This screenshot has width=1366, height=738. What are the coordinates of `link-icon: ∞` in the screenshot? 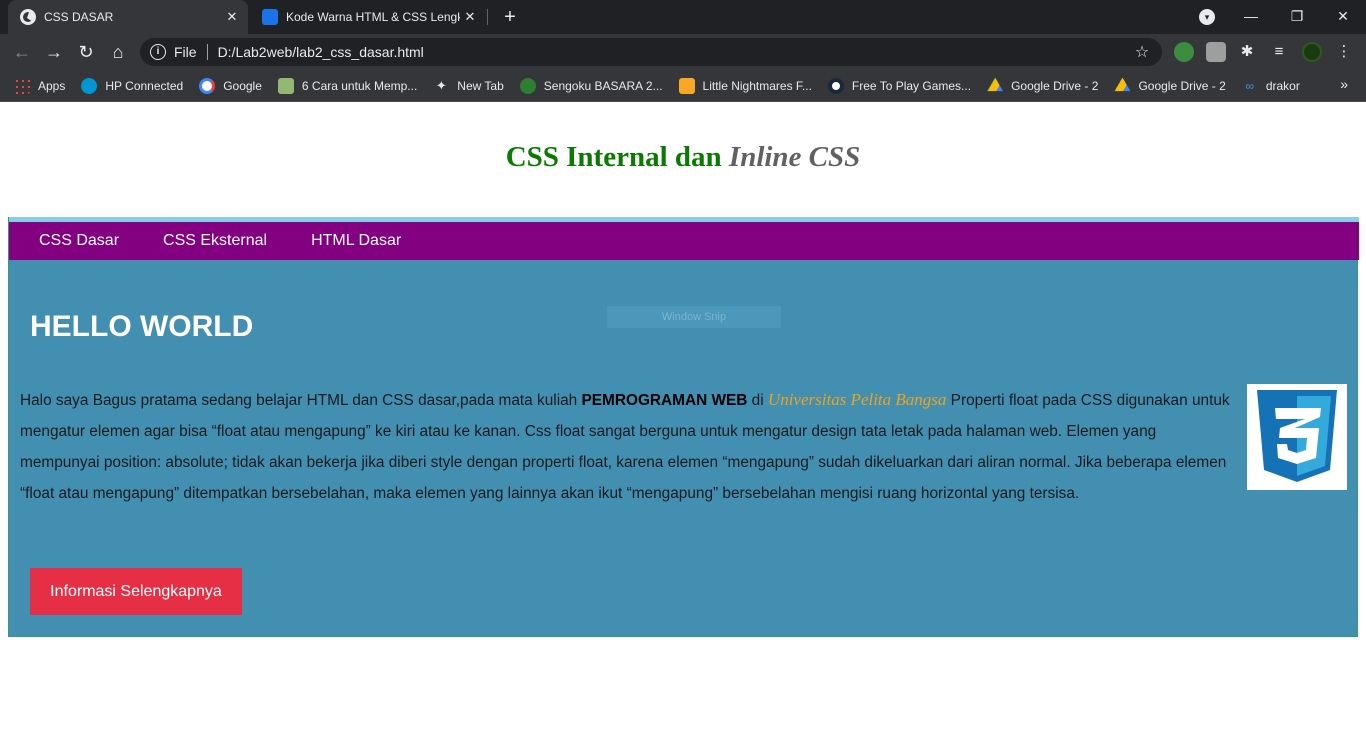 It's located at (1250, 85).